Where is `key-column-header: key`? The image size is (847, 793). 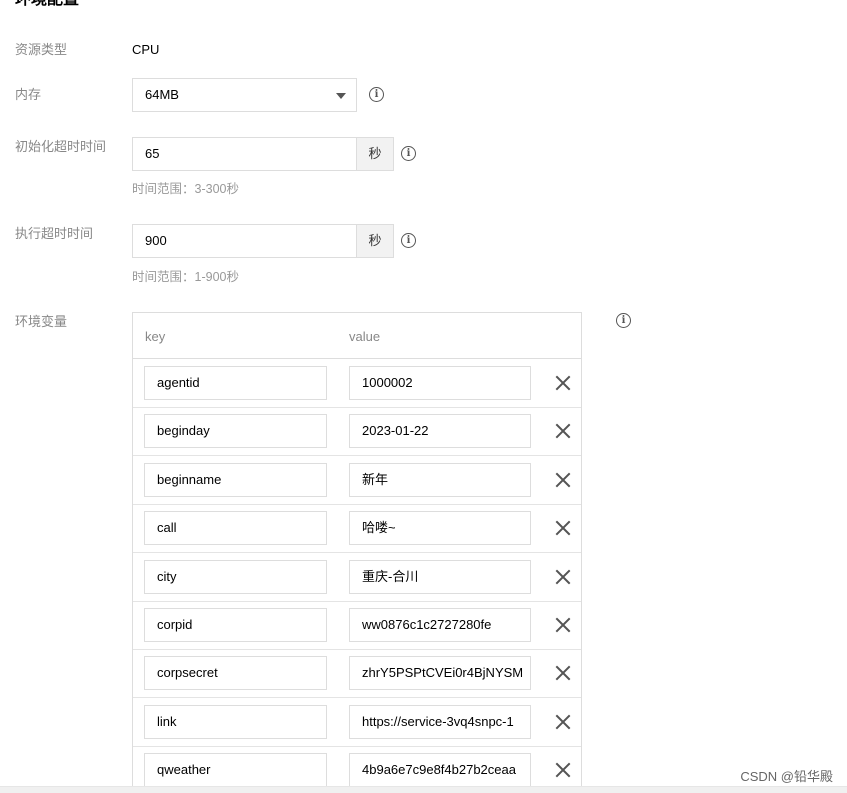
key-column-header: key is located at coordinates (155, 336).